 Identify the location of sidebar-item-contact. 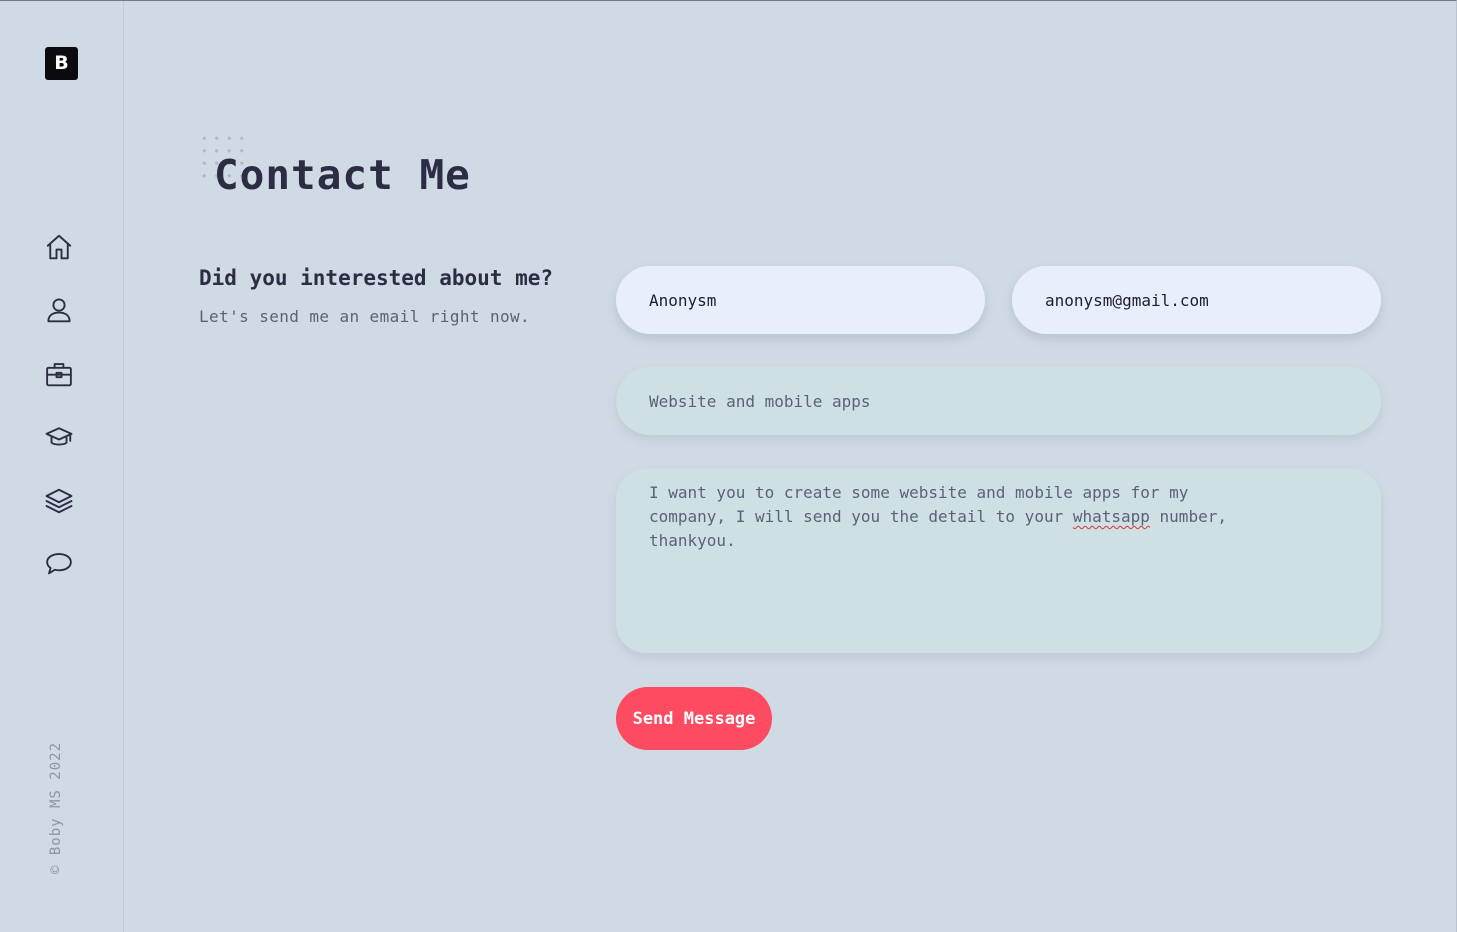
(59, 564).